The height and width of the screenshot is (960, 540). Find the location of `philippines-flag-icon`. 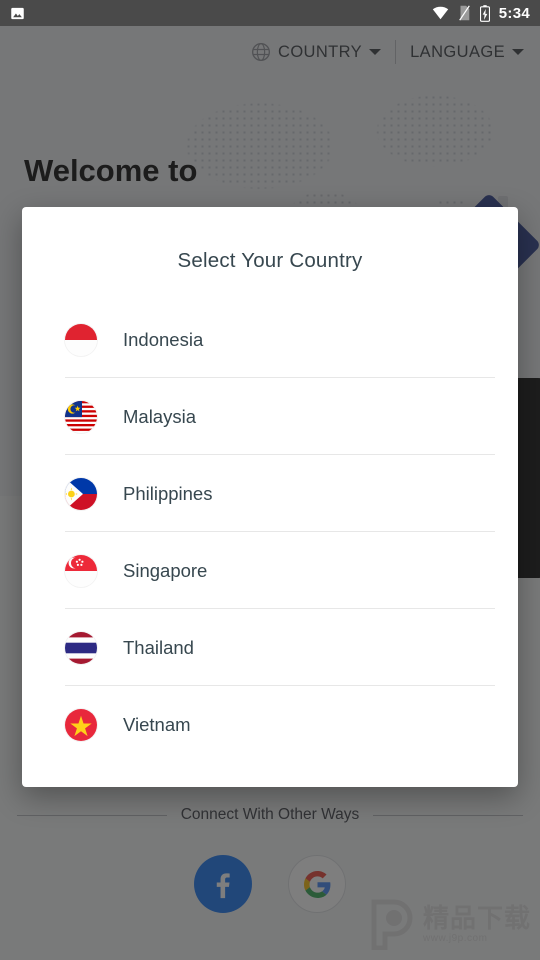

philippines-flag-icon is located at coordinates (81, 493).